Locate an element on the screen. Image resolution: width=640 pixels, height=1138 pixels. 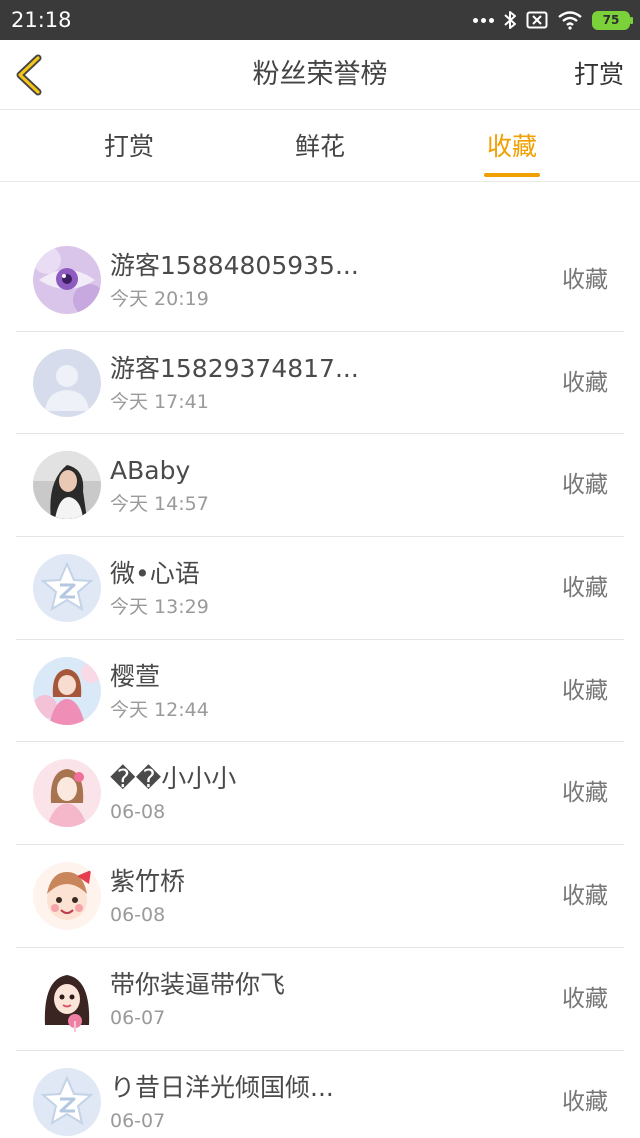
default-user-icon is located at coordinates (67, 382).